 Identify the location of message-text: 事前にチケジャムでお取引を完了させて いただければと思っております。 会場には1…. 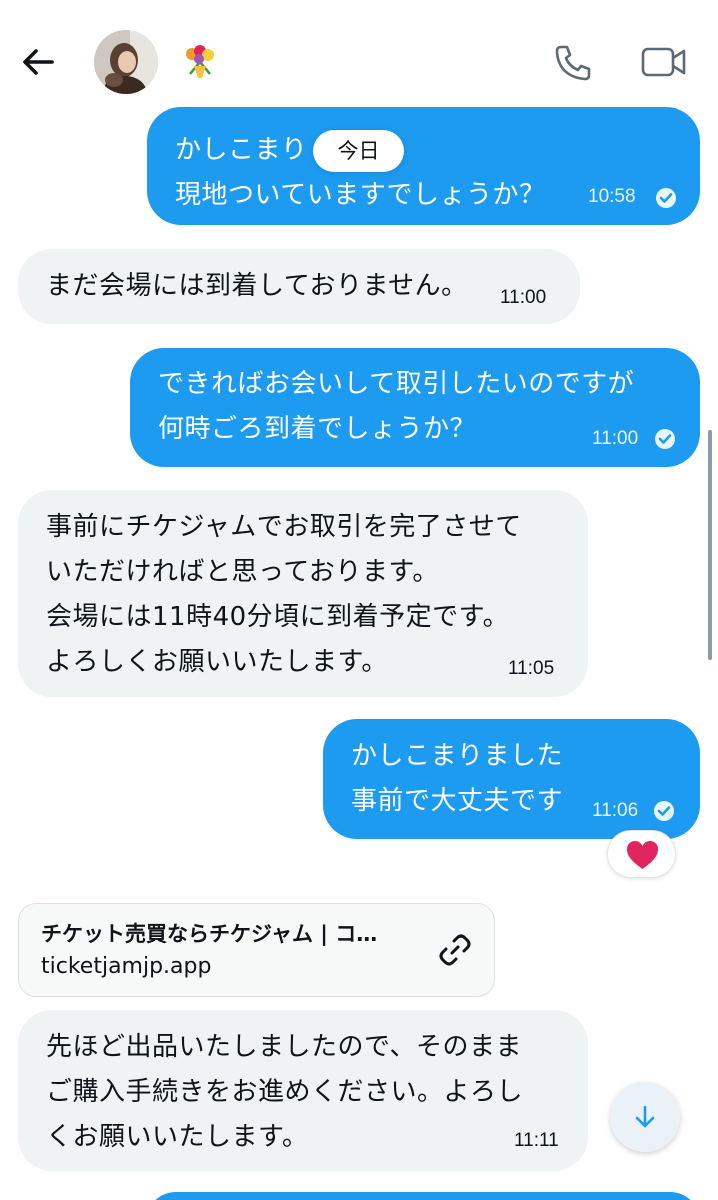
(284, 594).